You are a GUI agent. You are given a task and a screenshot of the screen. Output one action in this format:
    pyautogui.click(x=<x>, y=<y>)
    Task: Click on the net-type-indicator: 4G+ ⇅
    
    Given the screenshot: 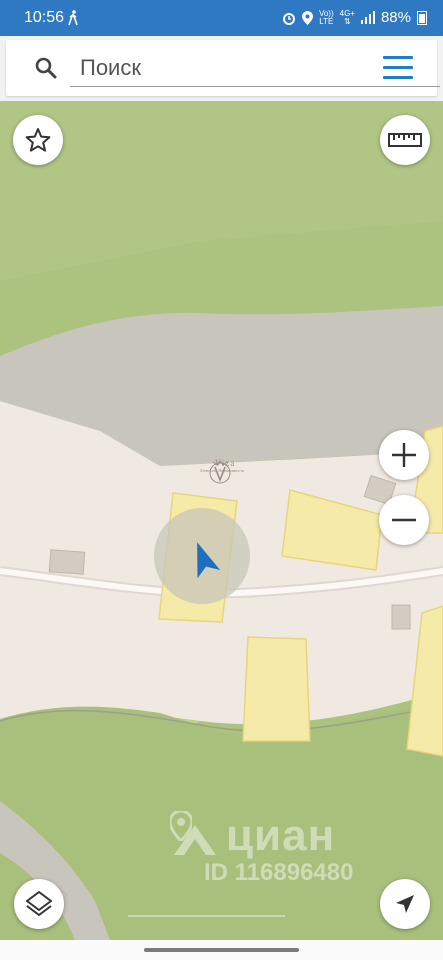 What is the action you would take?
    pyautogui.click(x=347, y=17)
    